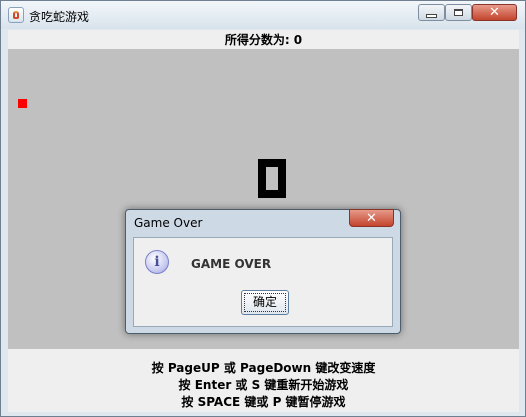 This screenshot has width=526, height=417. What do you see at coordinates (431, 15) in the screenshot?
I see `minimize-icon` at bounding box center [431, 15].